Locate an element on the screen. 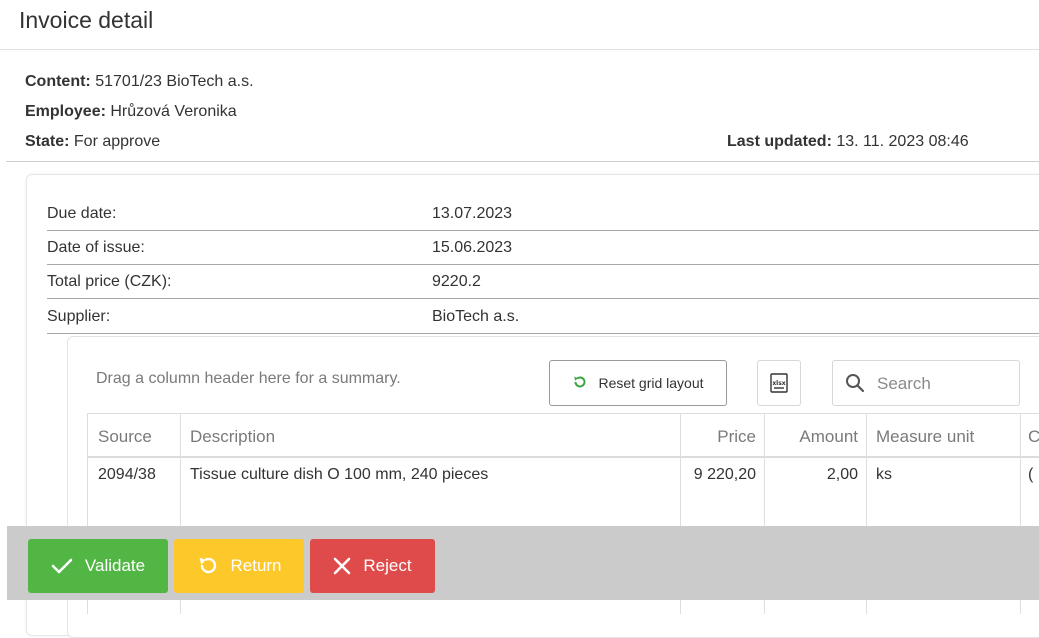 This screenshot has width=1039, height=638. prop-row-due-date: Due date: 13.07.2023 is located at coordinates (543, 213).